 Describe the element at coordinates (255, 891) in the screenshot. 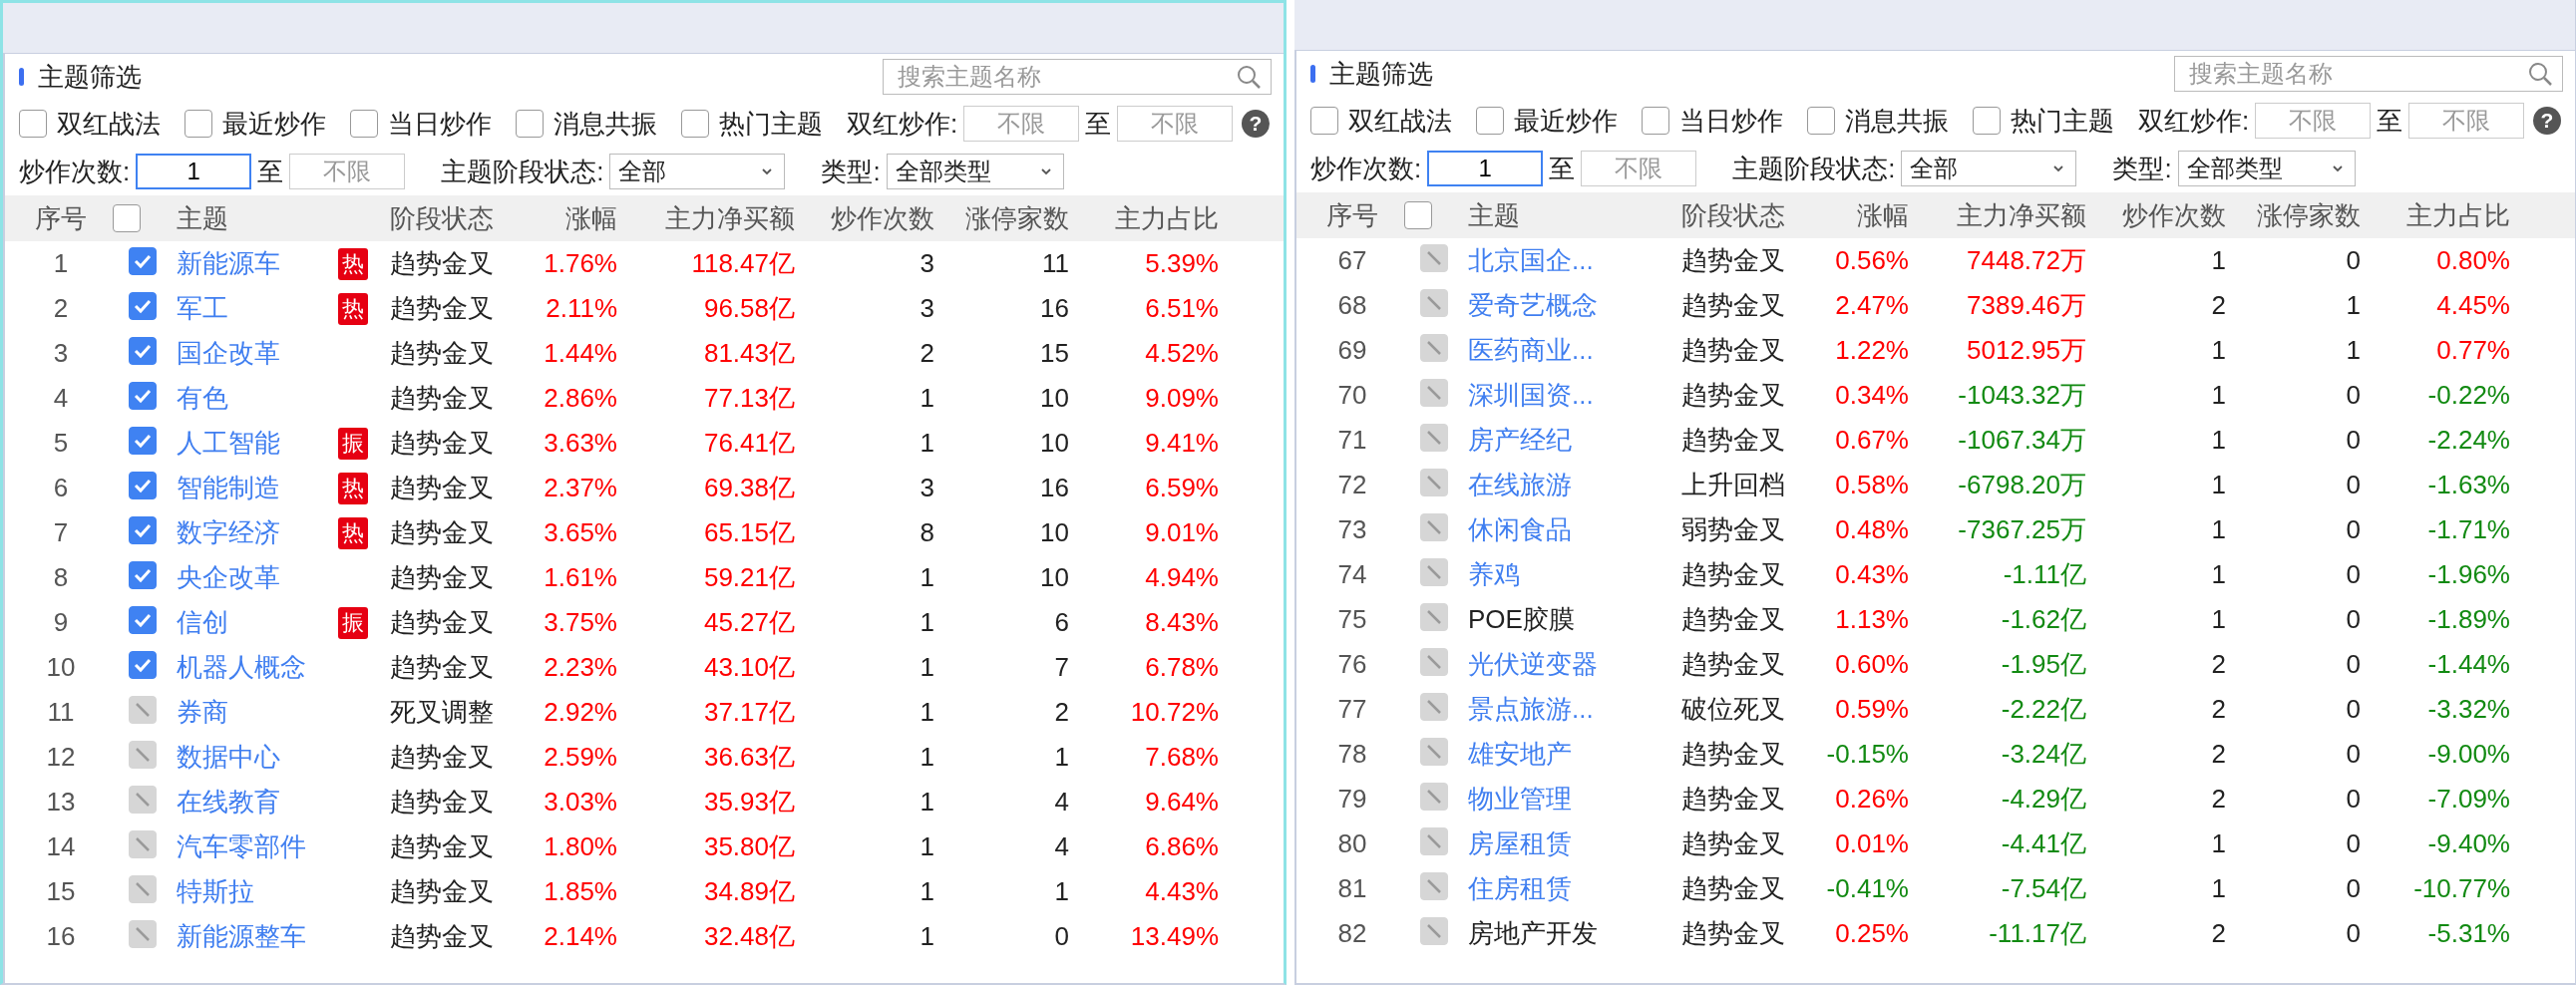

I see `theme-link: 特斯拉` at that location.